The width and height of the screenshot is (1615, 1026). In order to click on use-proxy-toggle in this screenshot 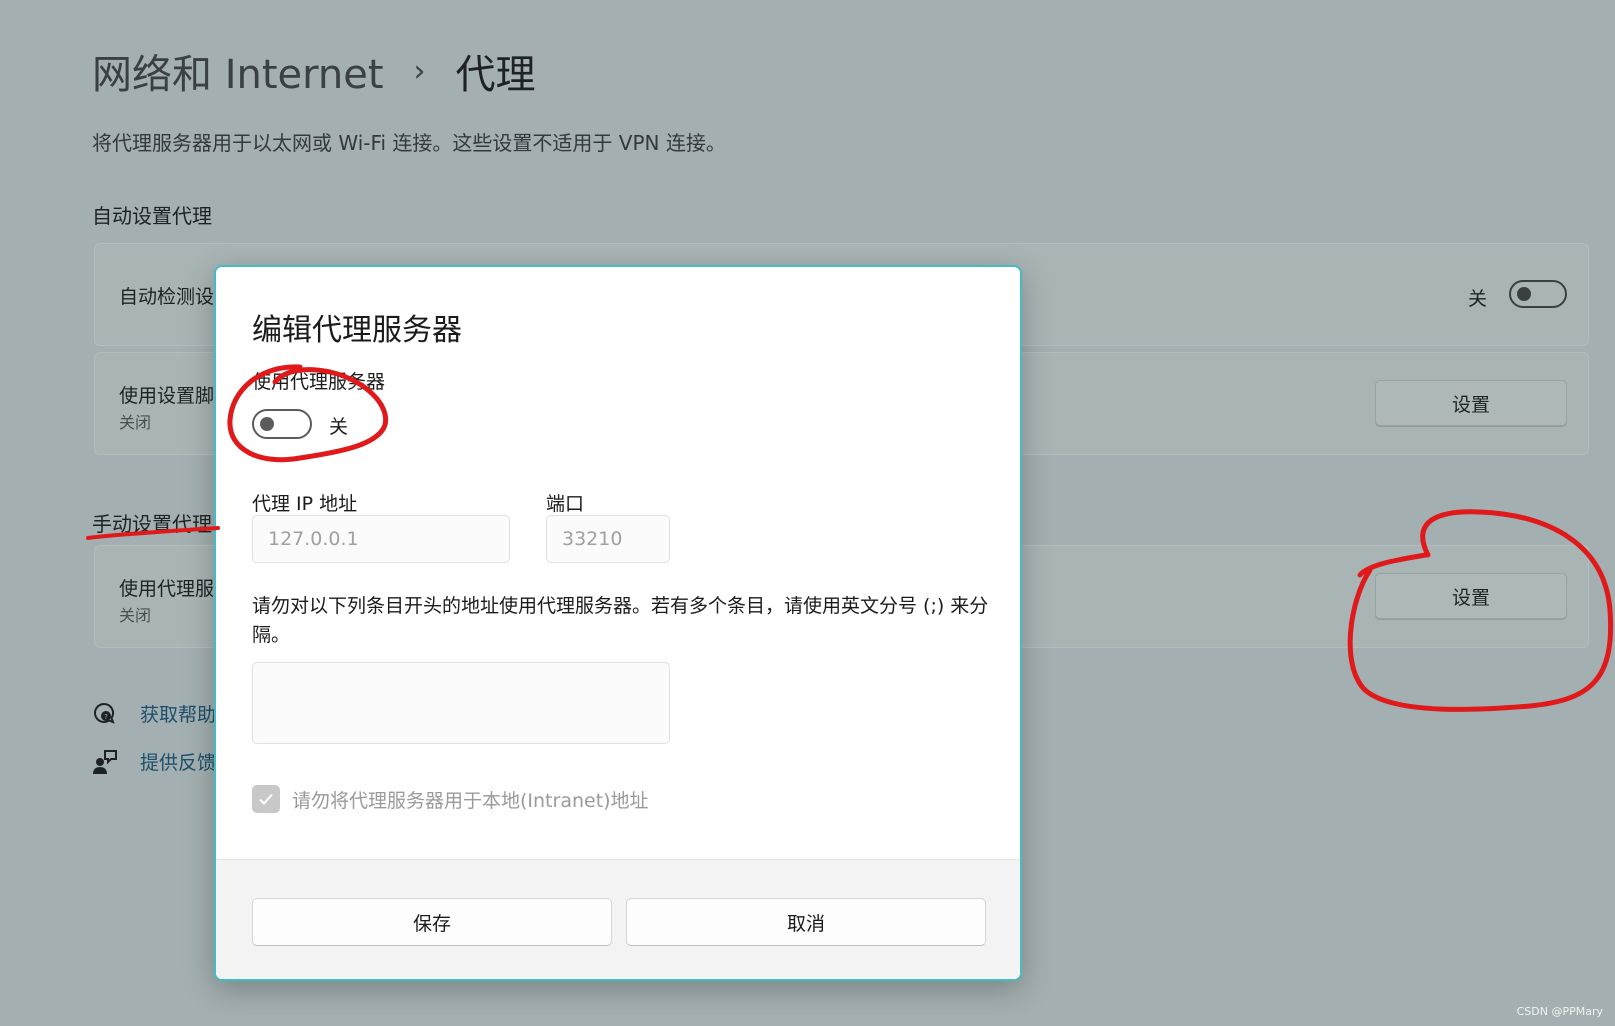, I will do `click(282, 424)`.